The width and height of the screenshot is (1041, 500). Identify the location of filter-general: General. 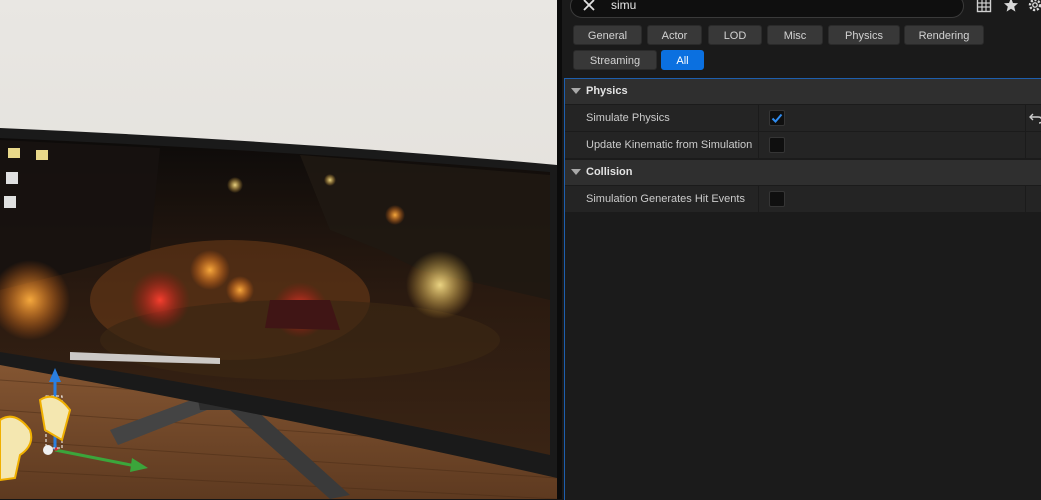
(607, 35).